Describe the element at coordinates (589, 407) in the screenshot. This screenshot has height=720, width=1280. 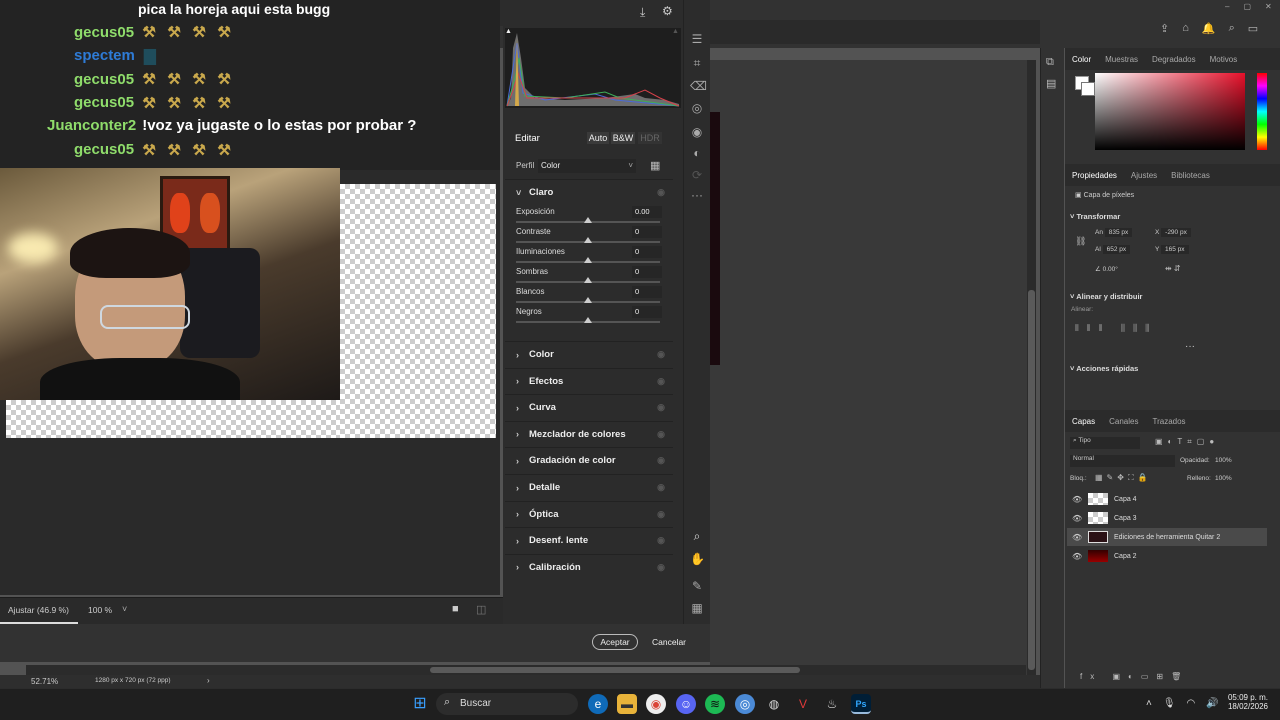
I see `edit-section: › Curva ◉` at that location.